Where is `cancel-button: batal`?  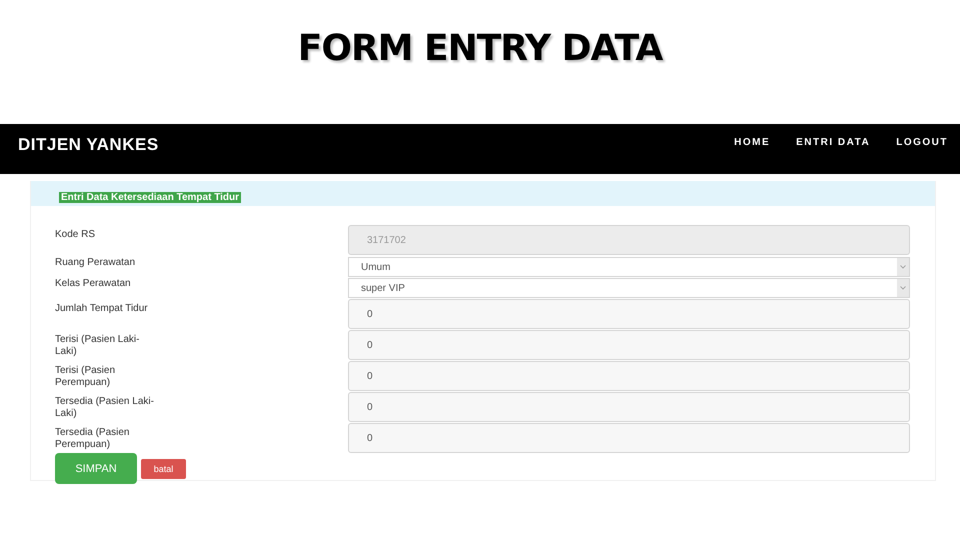 cancel-button: batal is located at coordinates (163, 468).